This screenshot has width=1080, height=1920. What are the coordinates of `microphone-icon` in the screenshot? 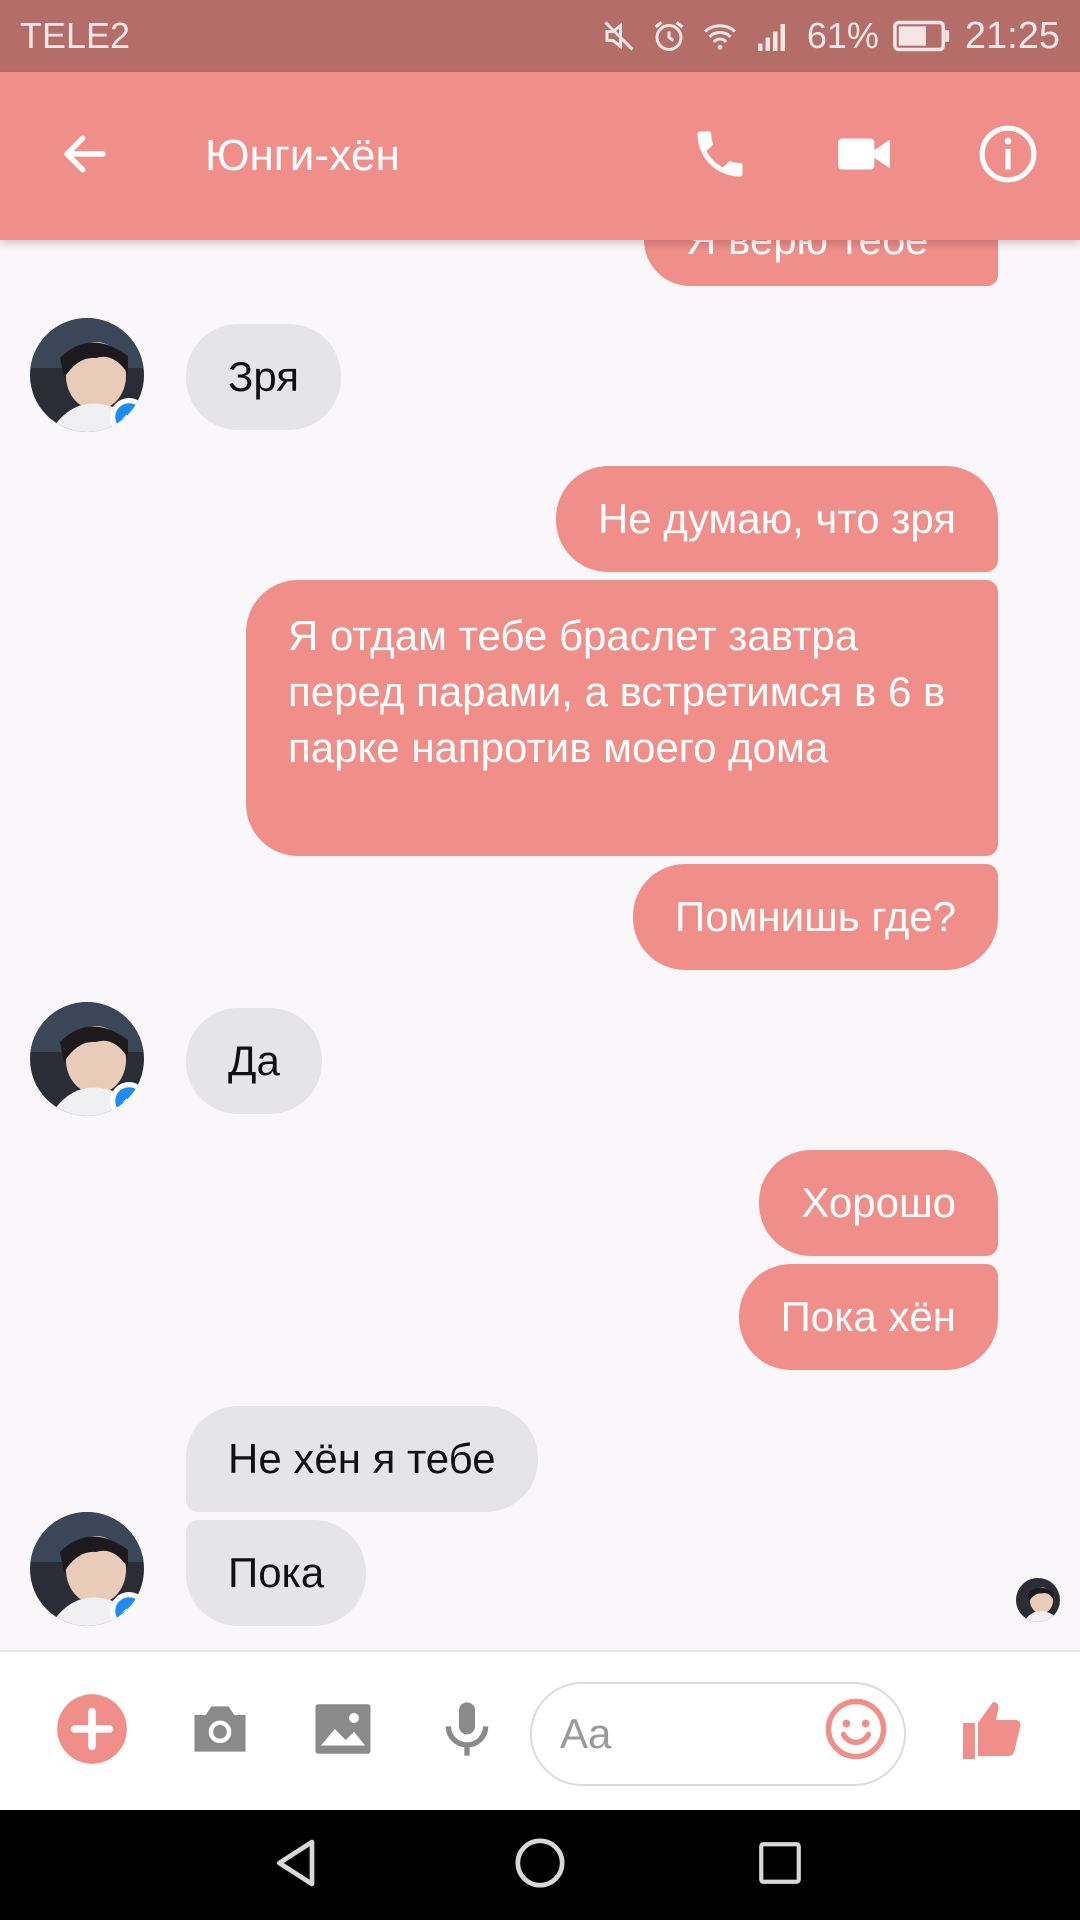 It's located at (467, 1731).